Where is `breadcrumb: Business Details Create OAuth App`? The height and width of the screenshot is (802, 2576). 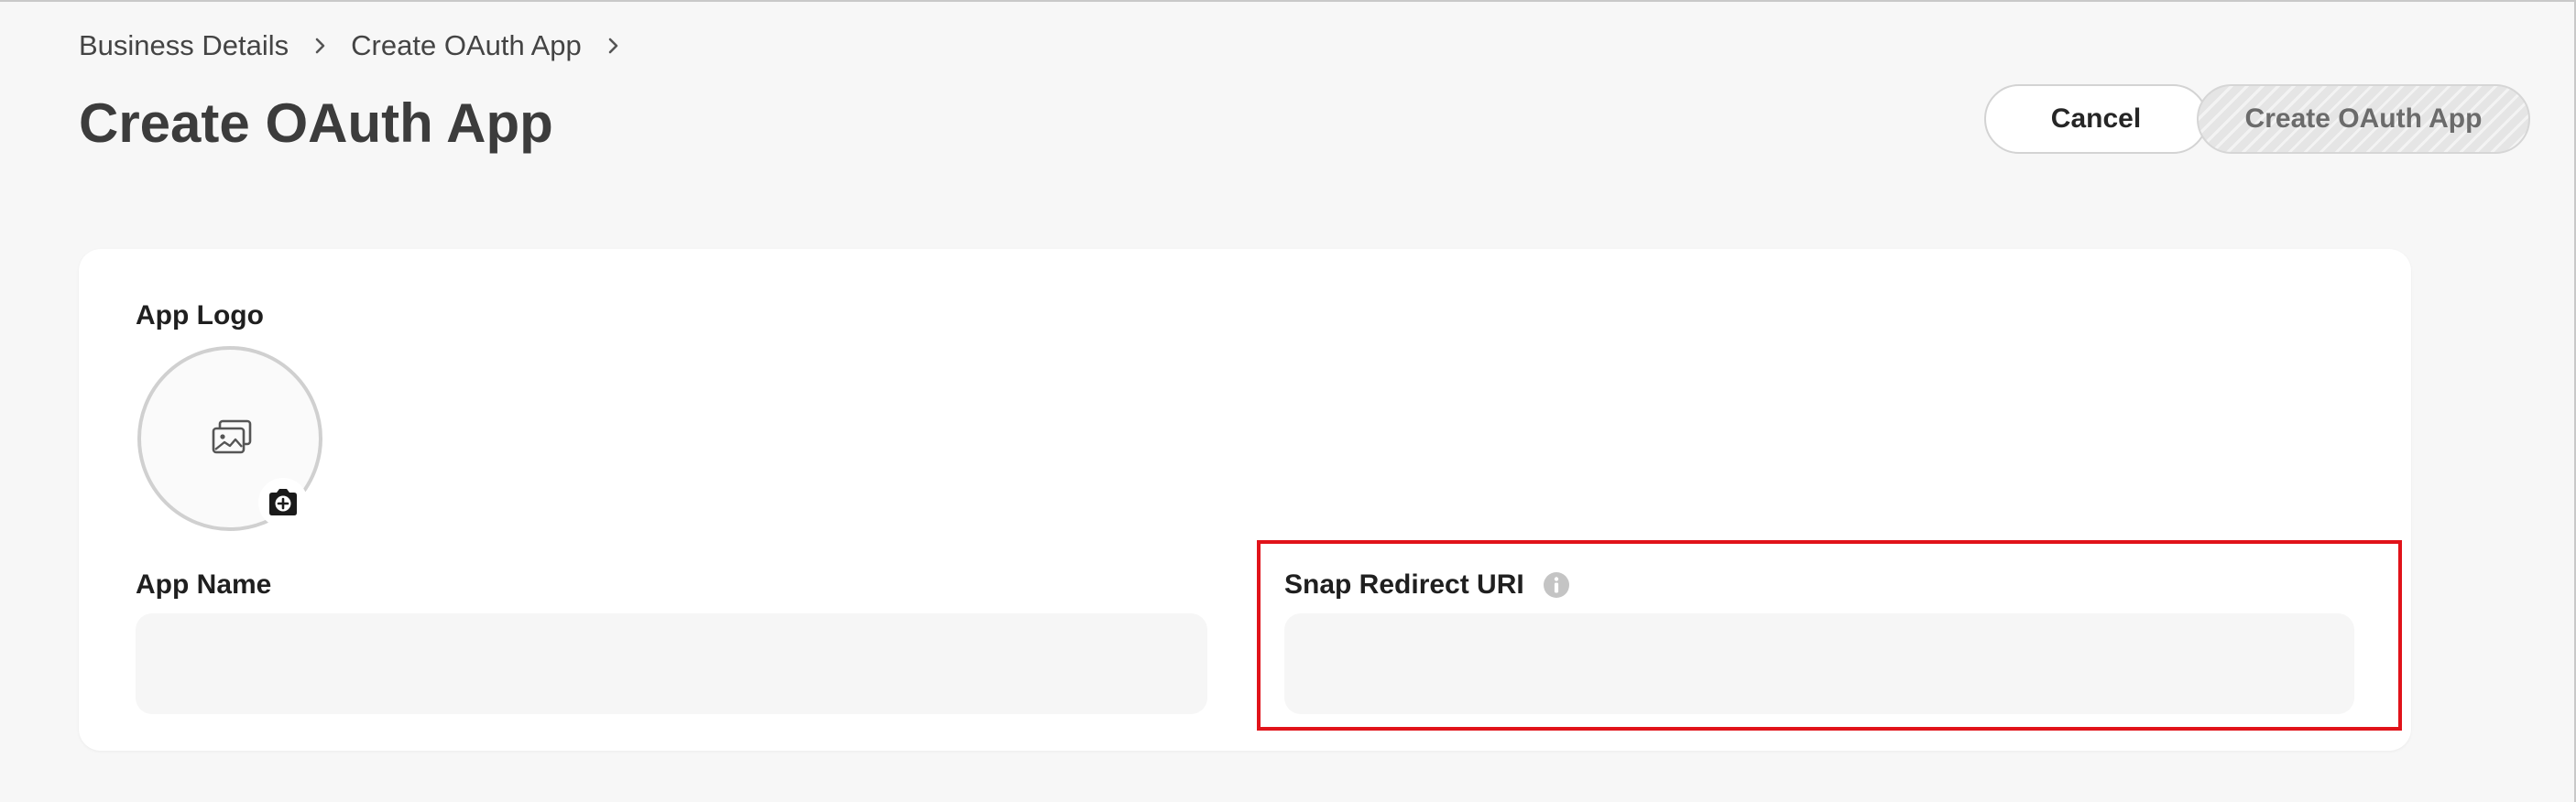
breadcrumb: Business Details Create OAuth App is located at coordinates (362, 45).